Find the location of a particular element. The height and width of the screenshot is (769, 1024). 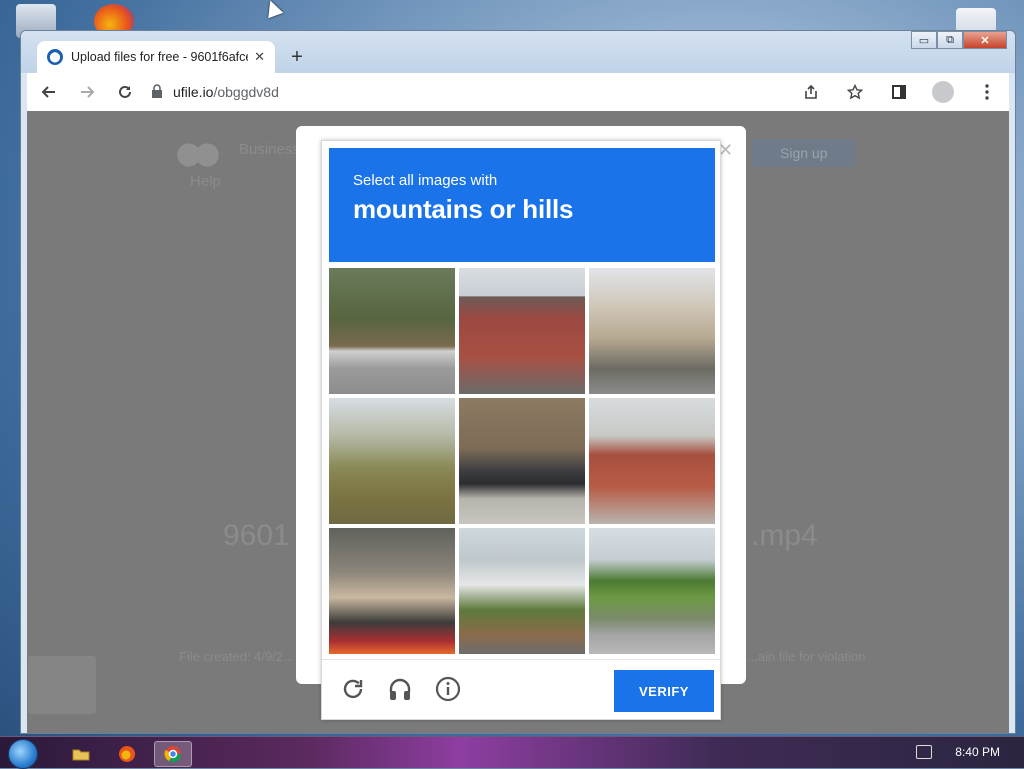

verify-button: VERIFY is located at coordinates (664, 691).